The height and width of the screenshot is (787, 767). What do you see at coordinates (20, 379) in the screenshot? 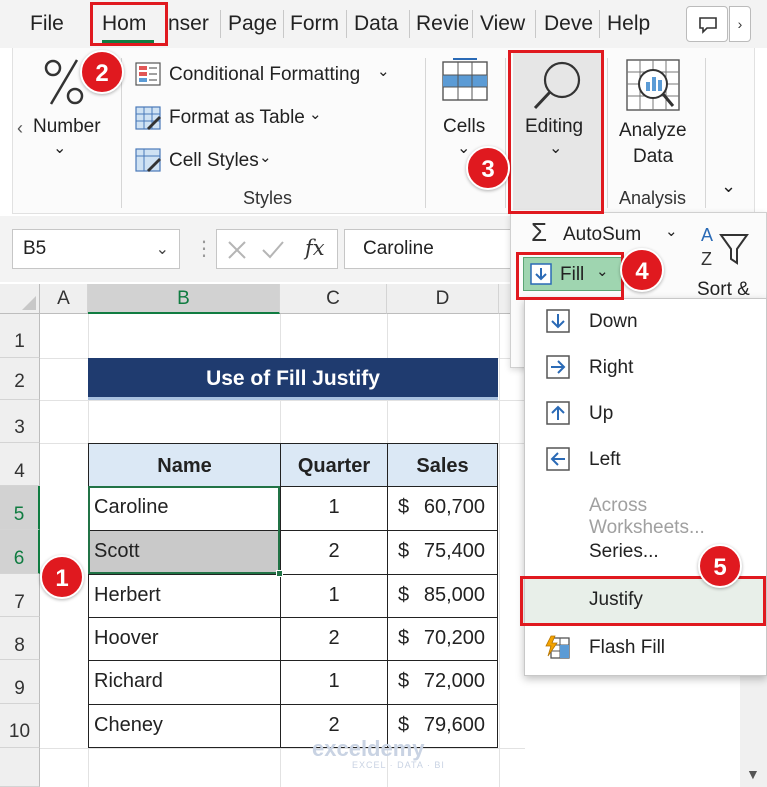
I see `row-header-2: 2` at bounding box center [20, 379].